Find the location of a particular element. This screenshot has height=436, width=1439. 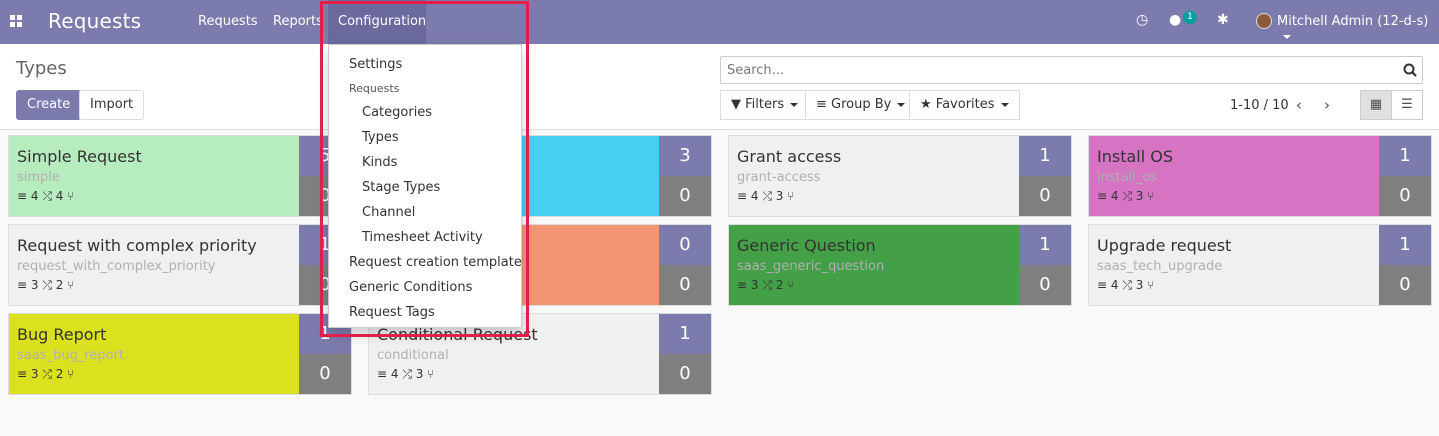

clock-icon: ◷ is located at coordinates (1142, 20).